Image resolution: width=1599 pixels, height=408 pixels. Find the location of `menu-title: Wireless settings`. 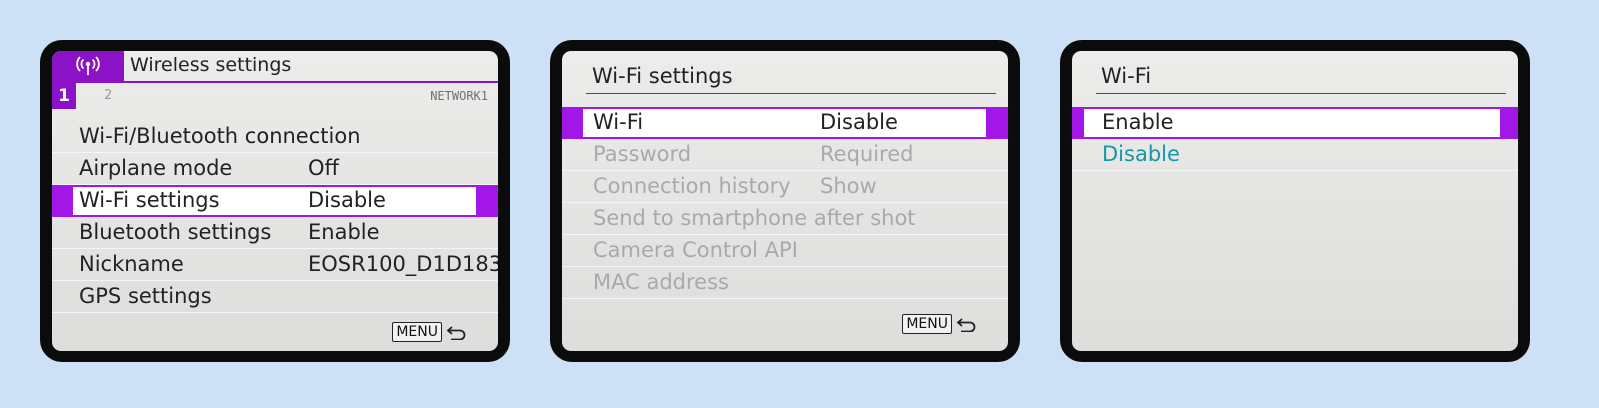

menu-title: Wireless settings is located at coordinates (211, 65).